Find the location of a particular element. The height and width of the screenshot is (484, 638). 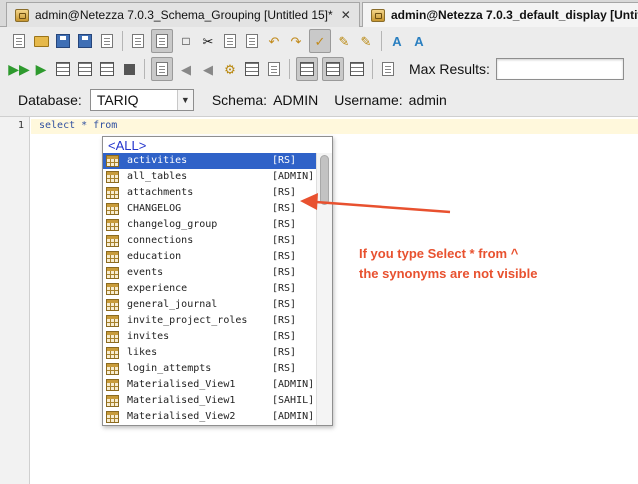

execute-script-button is located at coordinates (63, 69).